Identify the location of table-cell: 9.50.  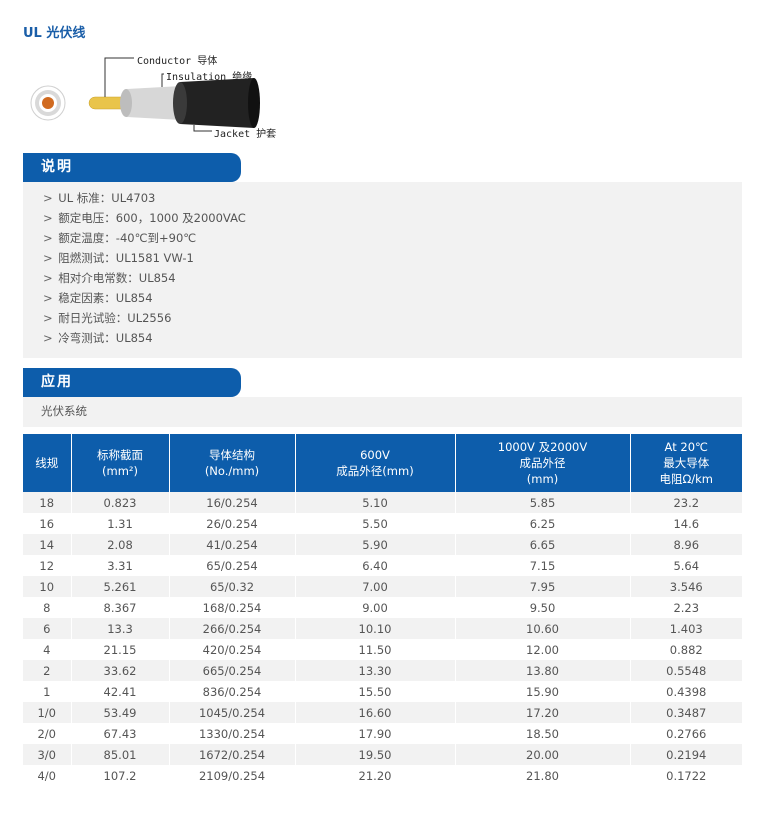
(543, 607).